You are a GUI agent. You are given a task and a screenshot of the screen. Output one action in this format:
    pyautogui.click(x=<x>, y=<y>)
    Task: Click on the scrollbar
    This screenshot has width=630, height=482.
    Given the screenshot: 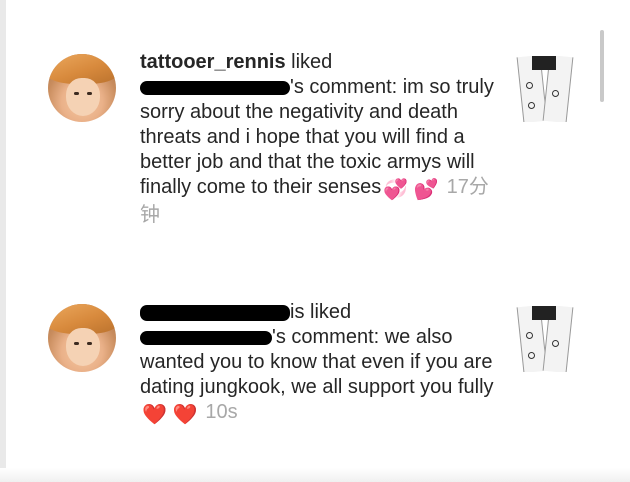 What is the action you would take?
    pyautogui.click(x=602, y=66)
    